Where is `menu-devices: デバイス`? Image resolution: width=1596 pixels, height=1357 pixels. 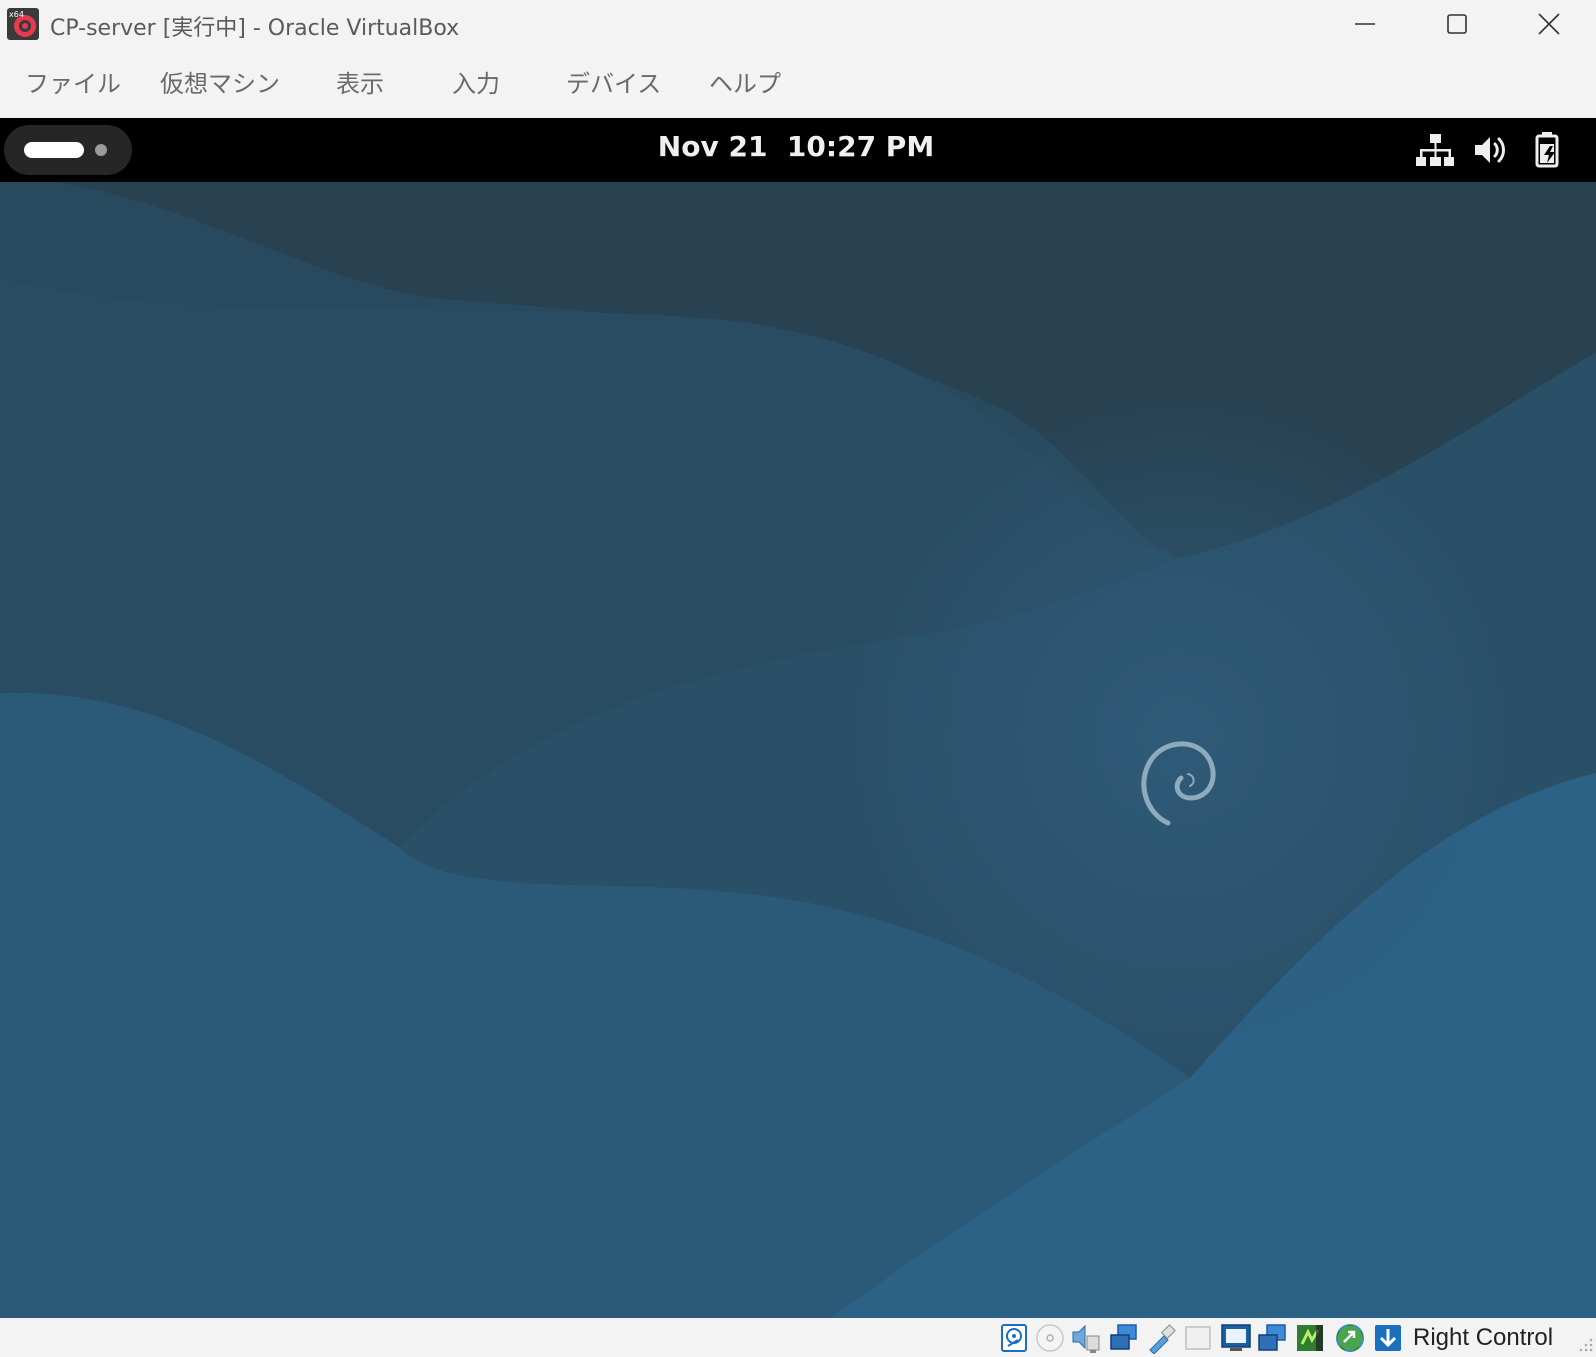 menu-devices: デバイス is located at coordinates (613, 81).